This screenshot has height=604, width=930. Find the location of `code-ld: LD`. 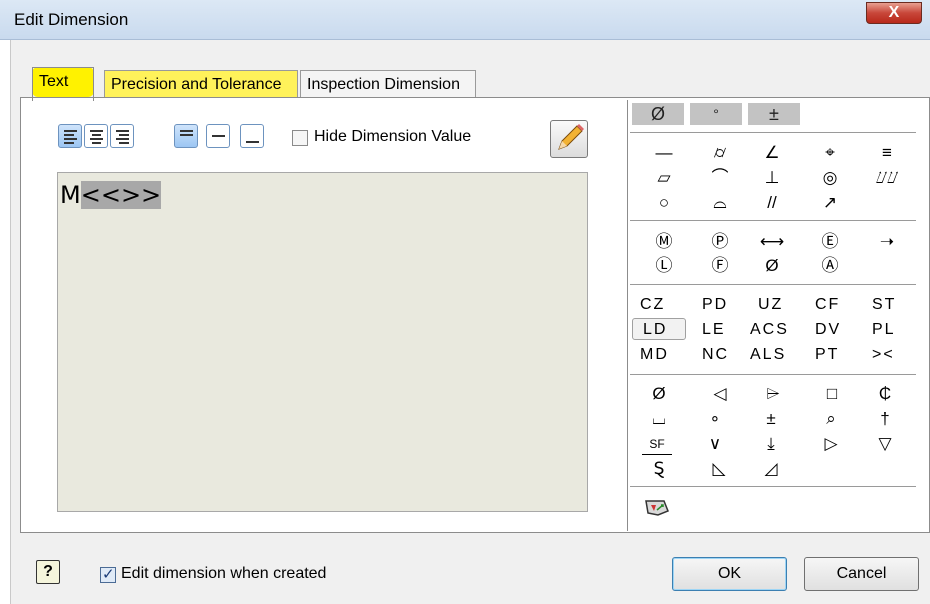

code-ld: LD is located at coordinates (655, 330).